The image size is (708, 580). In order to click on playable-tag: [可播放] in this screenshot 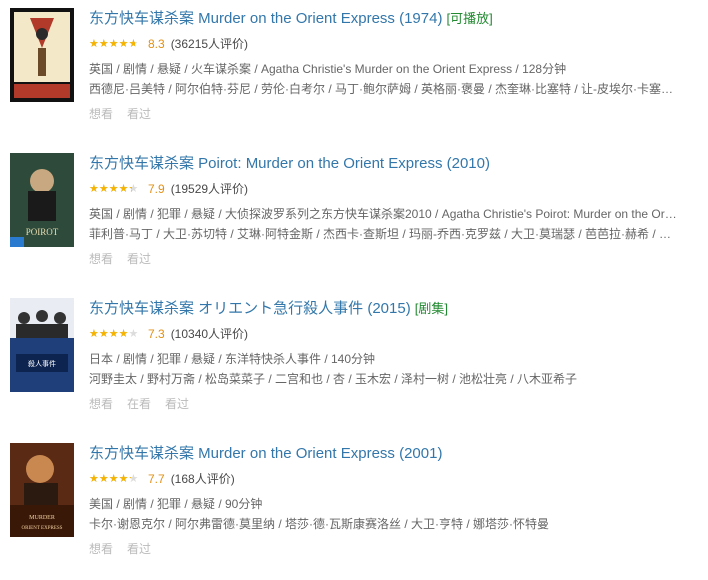, I will do `click(469, 18)`.